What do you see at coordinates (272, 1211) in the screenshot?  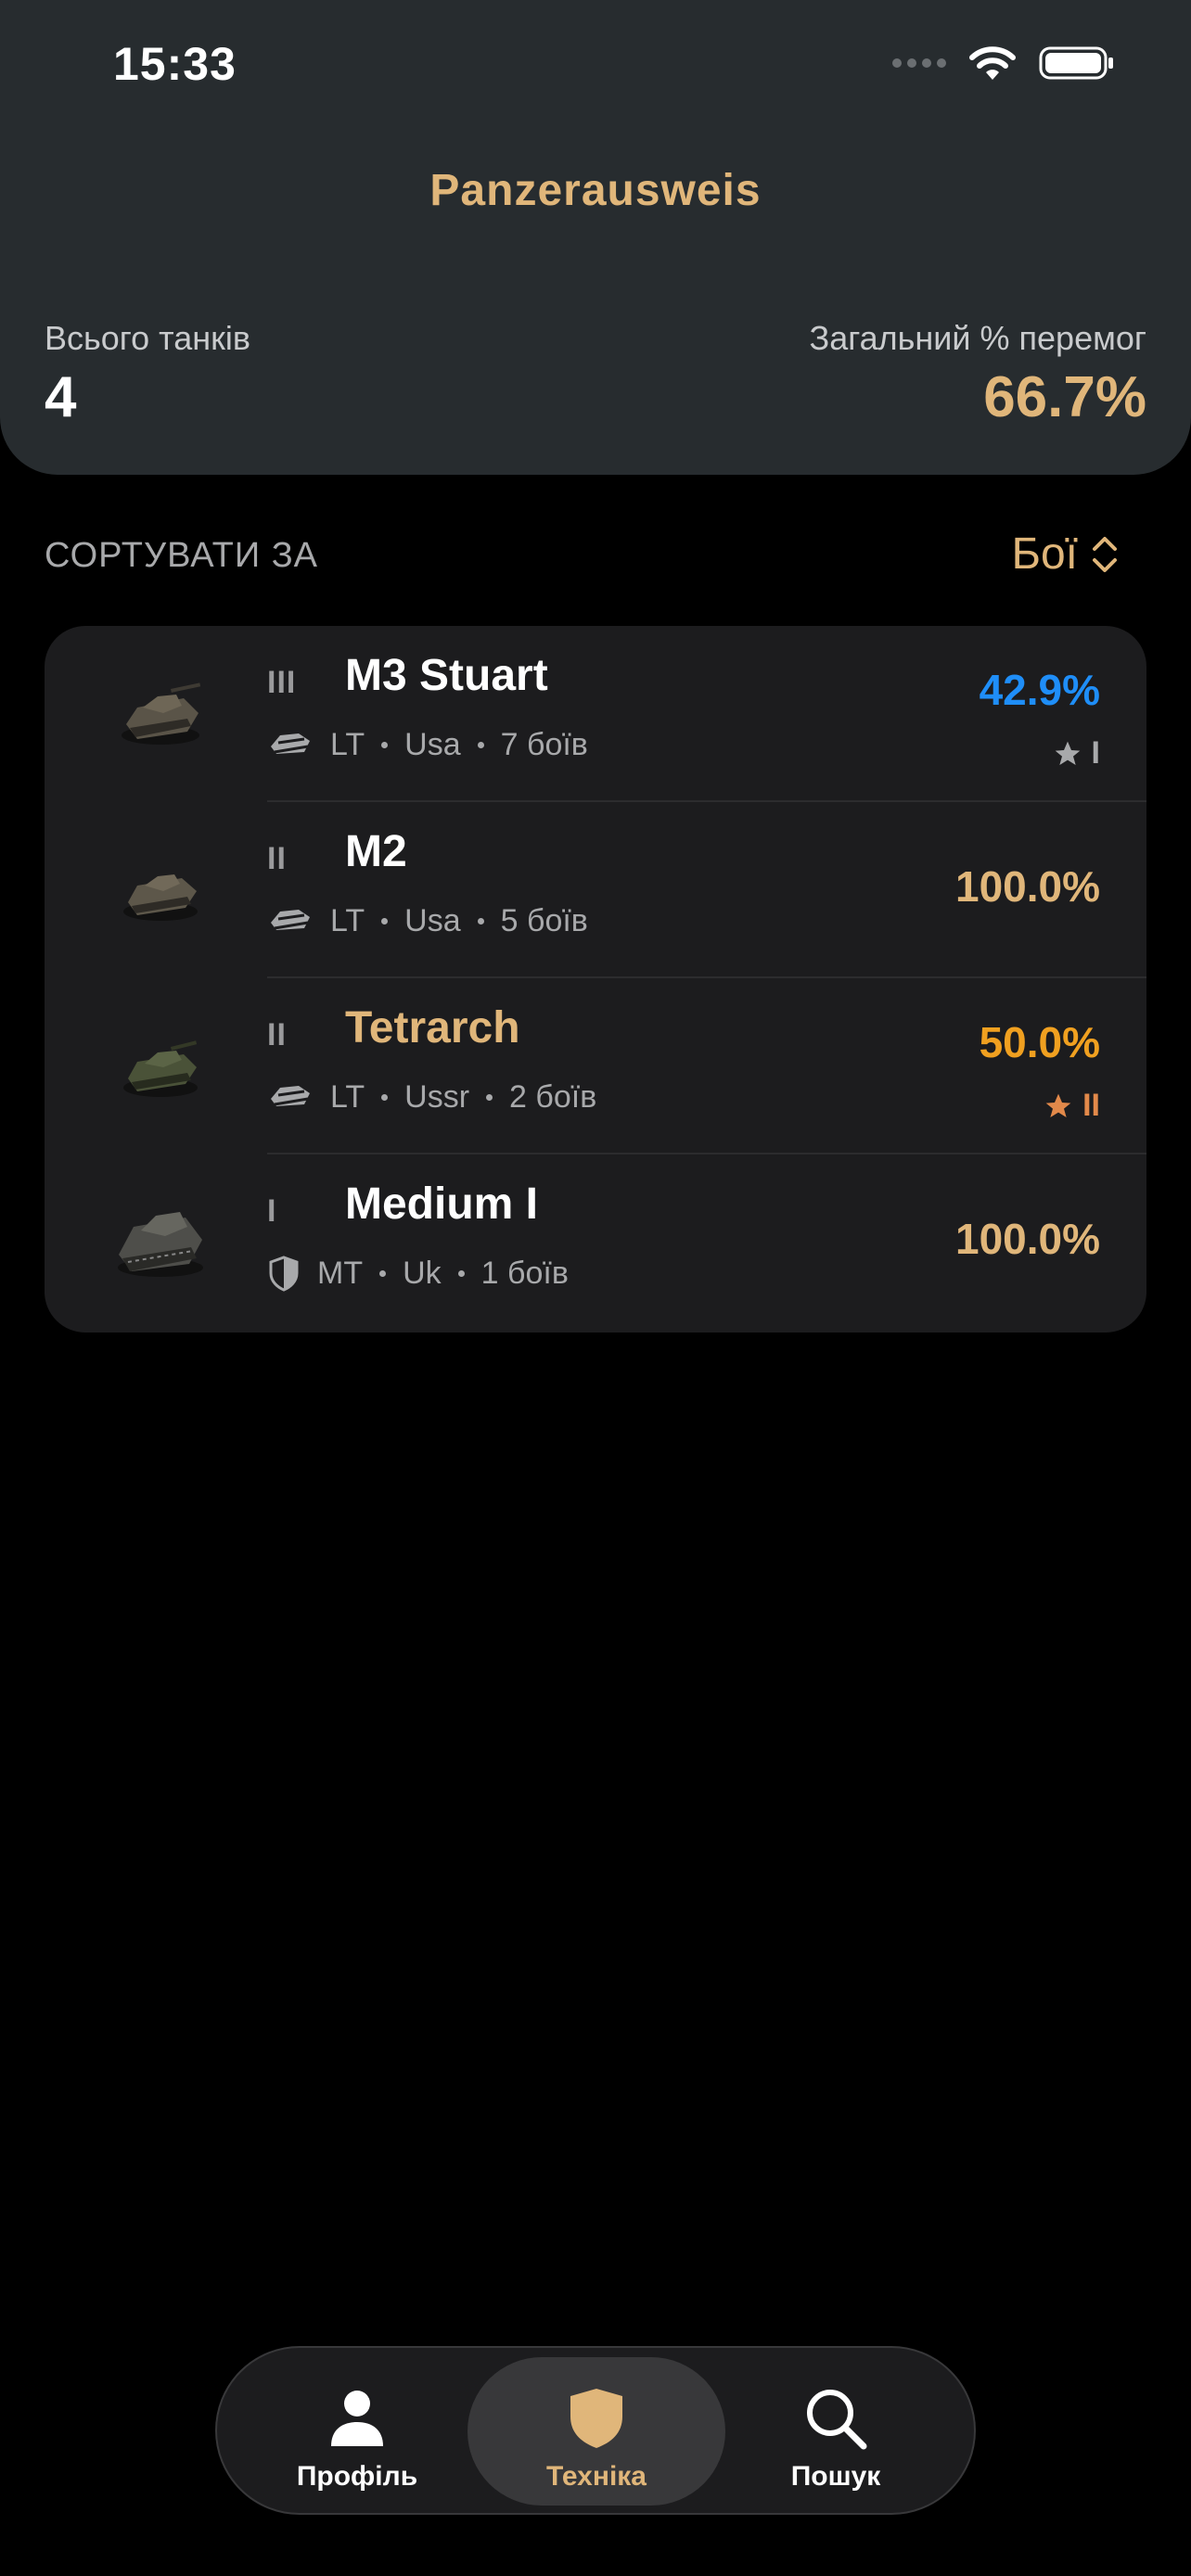 I see `tank-tier: I` at bounding box center [272, 1211].